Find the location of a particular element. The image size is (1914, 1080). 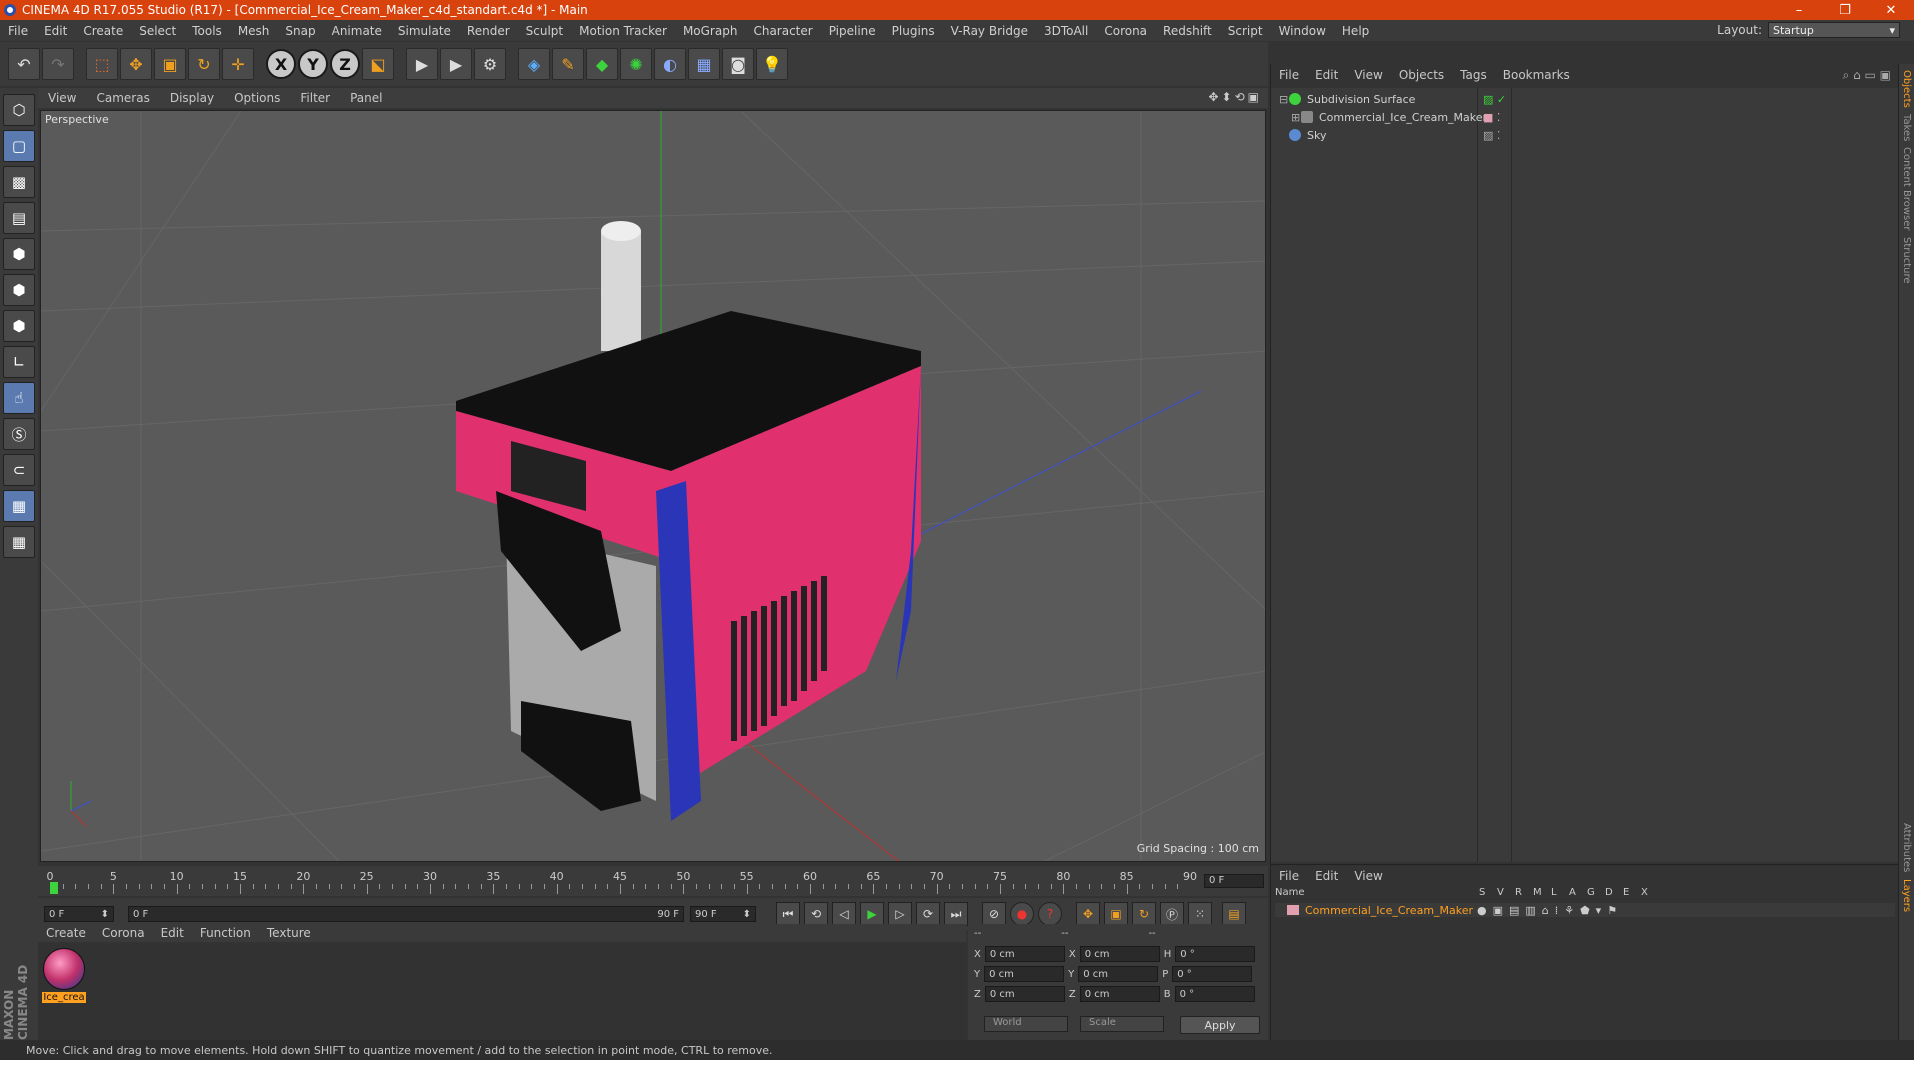

material-menu-corona: Corona is located at coordinates (123, 933).